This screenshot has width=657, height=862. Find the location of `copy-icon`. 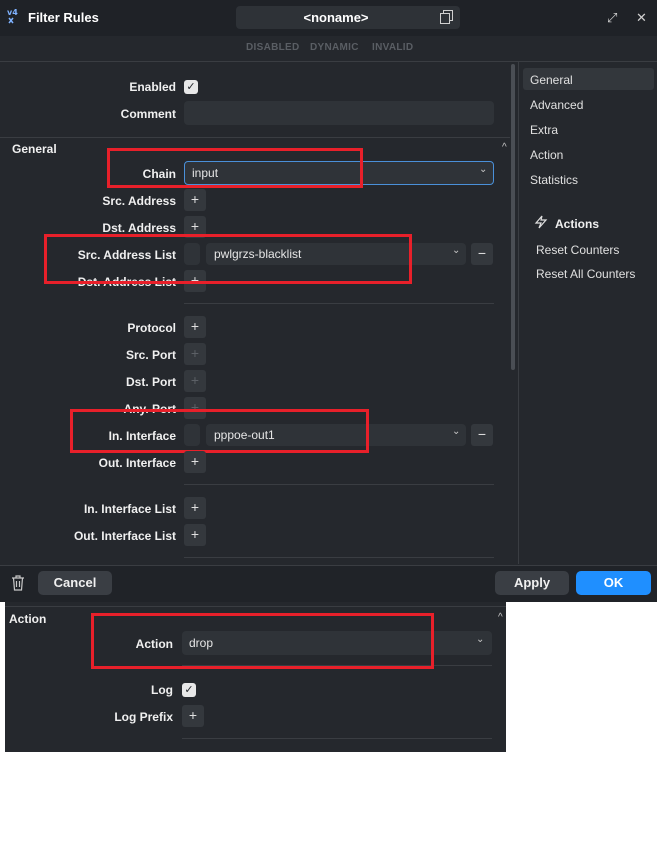

copy-icon is located at coordinates (447, 17).